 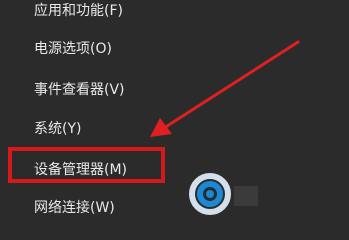 What do you see at coordinates (57, 129) in the screenshot?
I see `menu-item-system: 系统(Y)` at bounding box center [57, 129].